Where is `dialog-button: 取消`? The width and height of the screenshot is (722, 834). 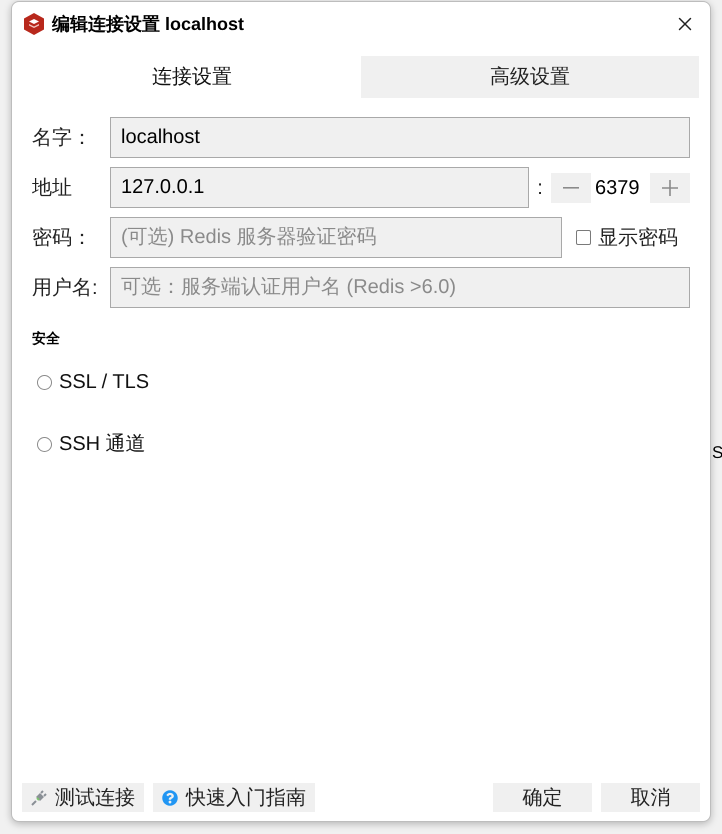
dialog-button: 取消 is located at coordinates (650, 797).